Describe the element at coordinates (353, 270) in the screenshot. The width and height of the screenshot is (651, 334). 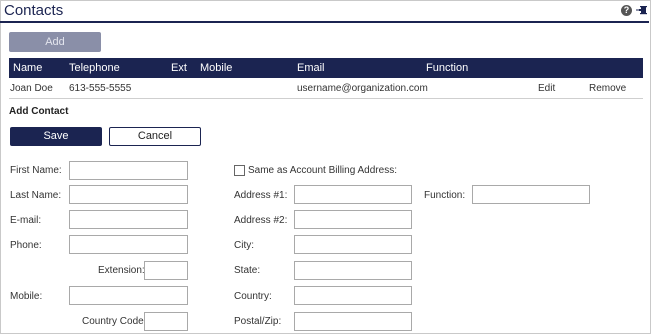
I see `state-input` at that location.